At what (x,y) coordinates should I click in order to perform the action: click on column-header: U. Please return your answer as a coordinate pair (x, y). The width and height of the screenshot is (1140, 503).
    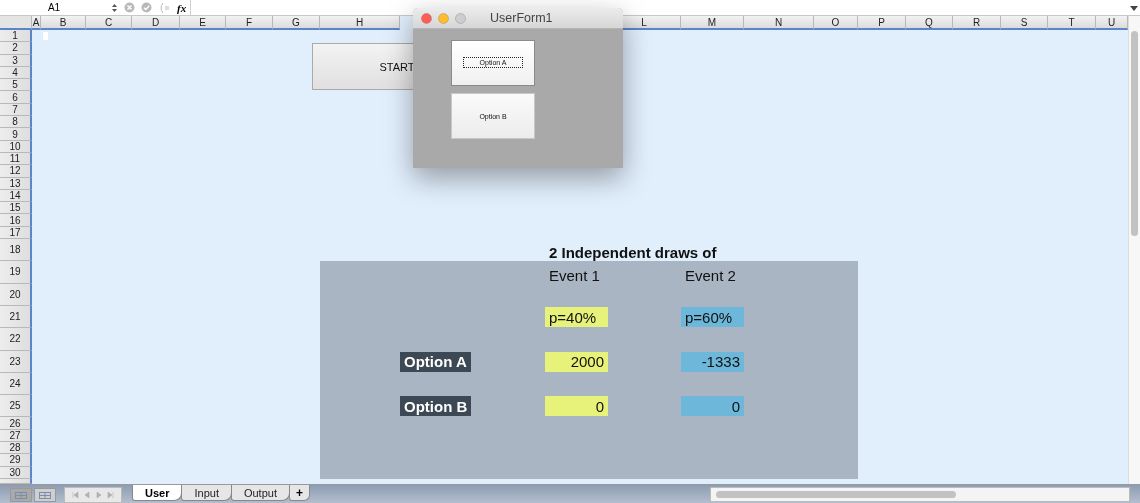
    Looking at the image, I should click on (1112, 23).